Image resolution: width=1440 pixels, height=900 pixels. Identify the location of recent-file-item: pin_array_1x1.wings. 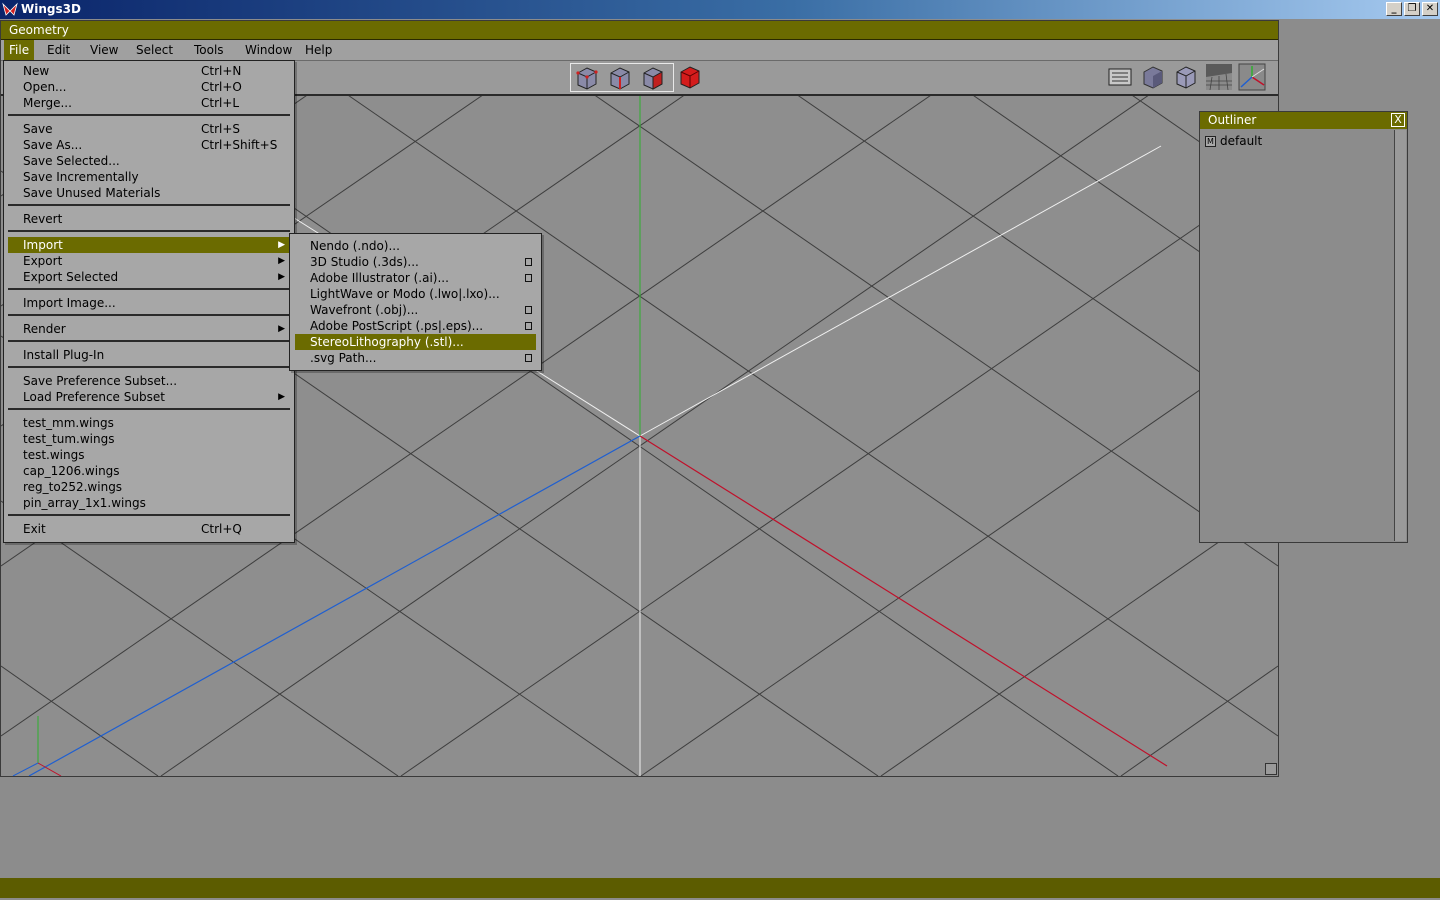
(149, 503).